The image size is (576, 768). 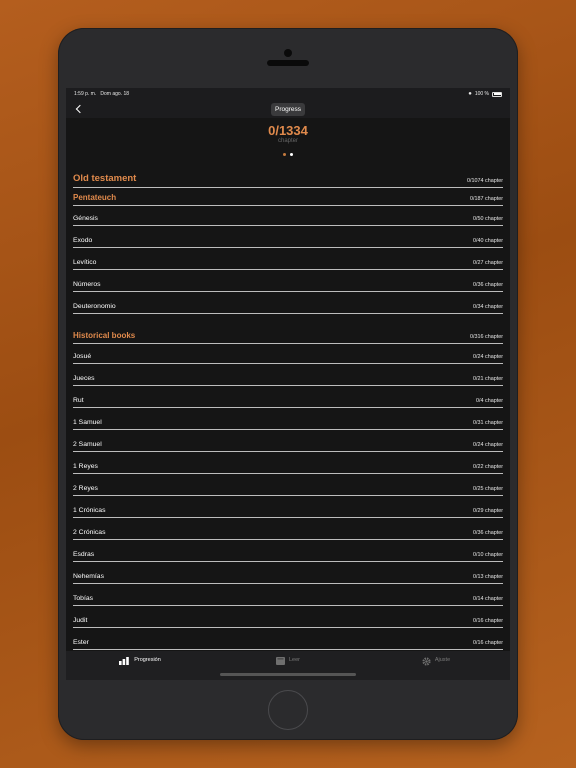 What do you see at coordinates (287, 141) in the screenshot?
I see `total-progress-label: chapter` at bounding box center [287, 141].